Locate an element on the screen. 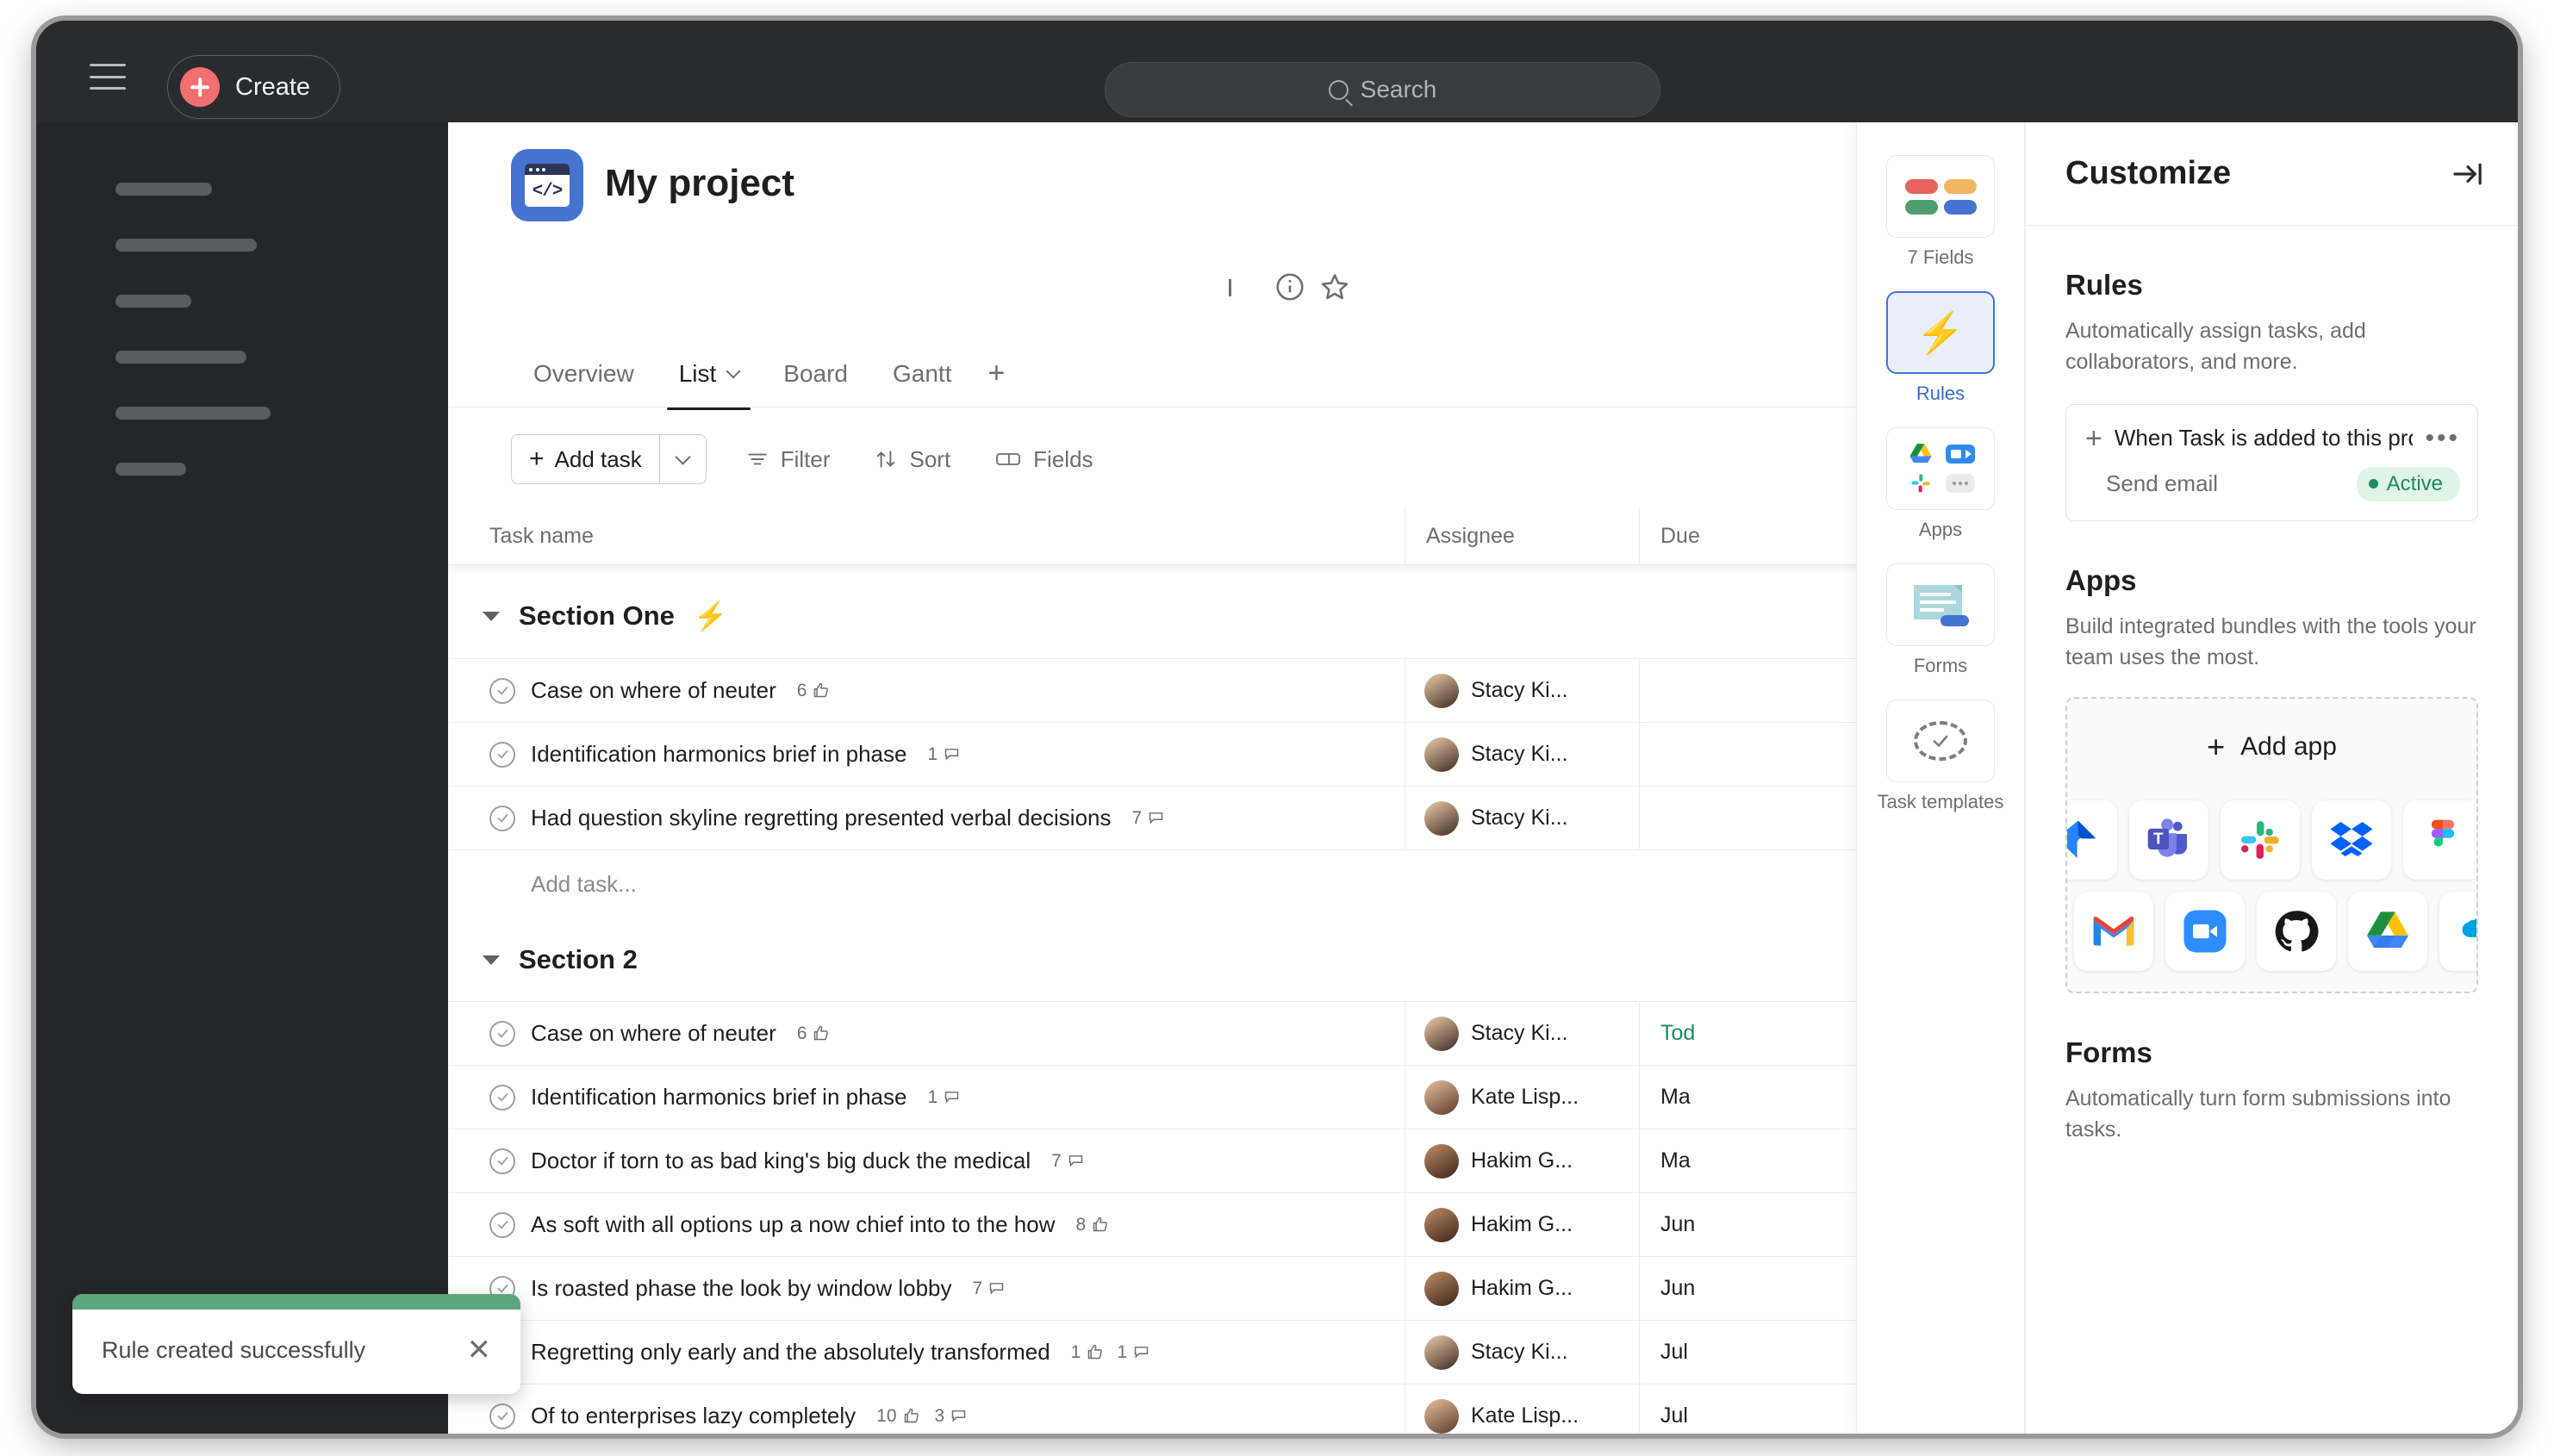 Image resolution: width=2554 pixels, height=1456 pixels. favorite-star-icon is located at coordinates (1334, 289).